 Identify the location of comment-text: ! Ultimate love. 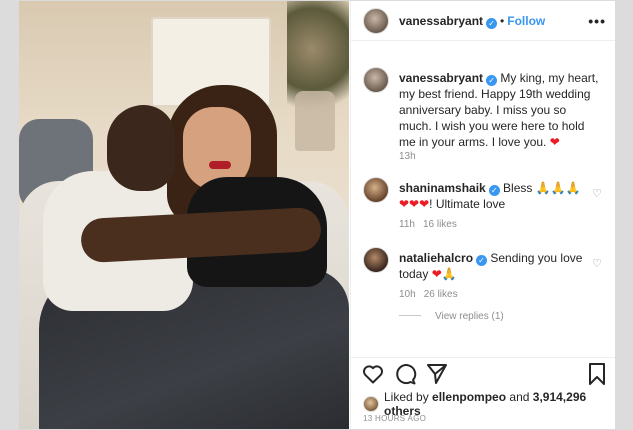
(467, 204).